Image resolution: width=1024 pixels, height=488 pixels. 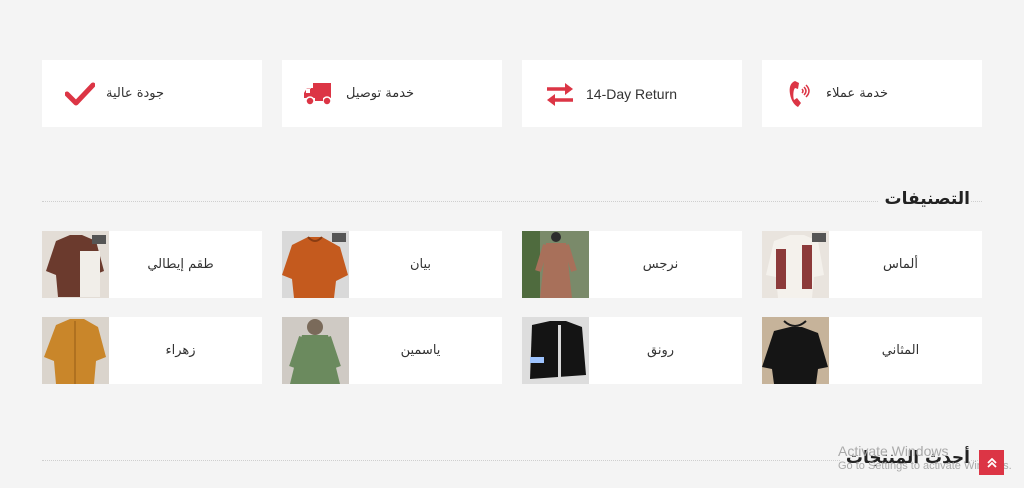 I want to click on feature-quality: جودة عالية, so click(x=152, y=93).